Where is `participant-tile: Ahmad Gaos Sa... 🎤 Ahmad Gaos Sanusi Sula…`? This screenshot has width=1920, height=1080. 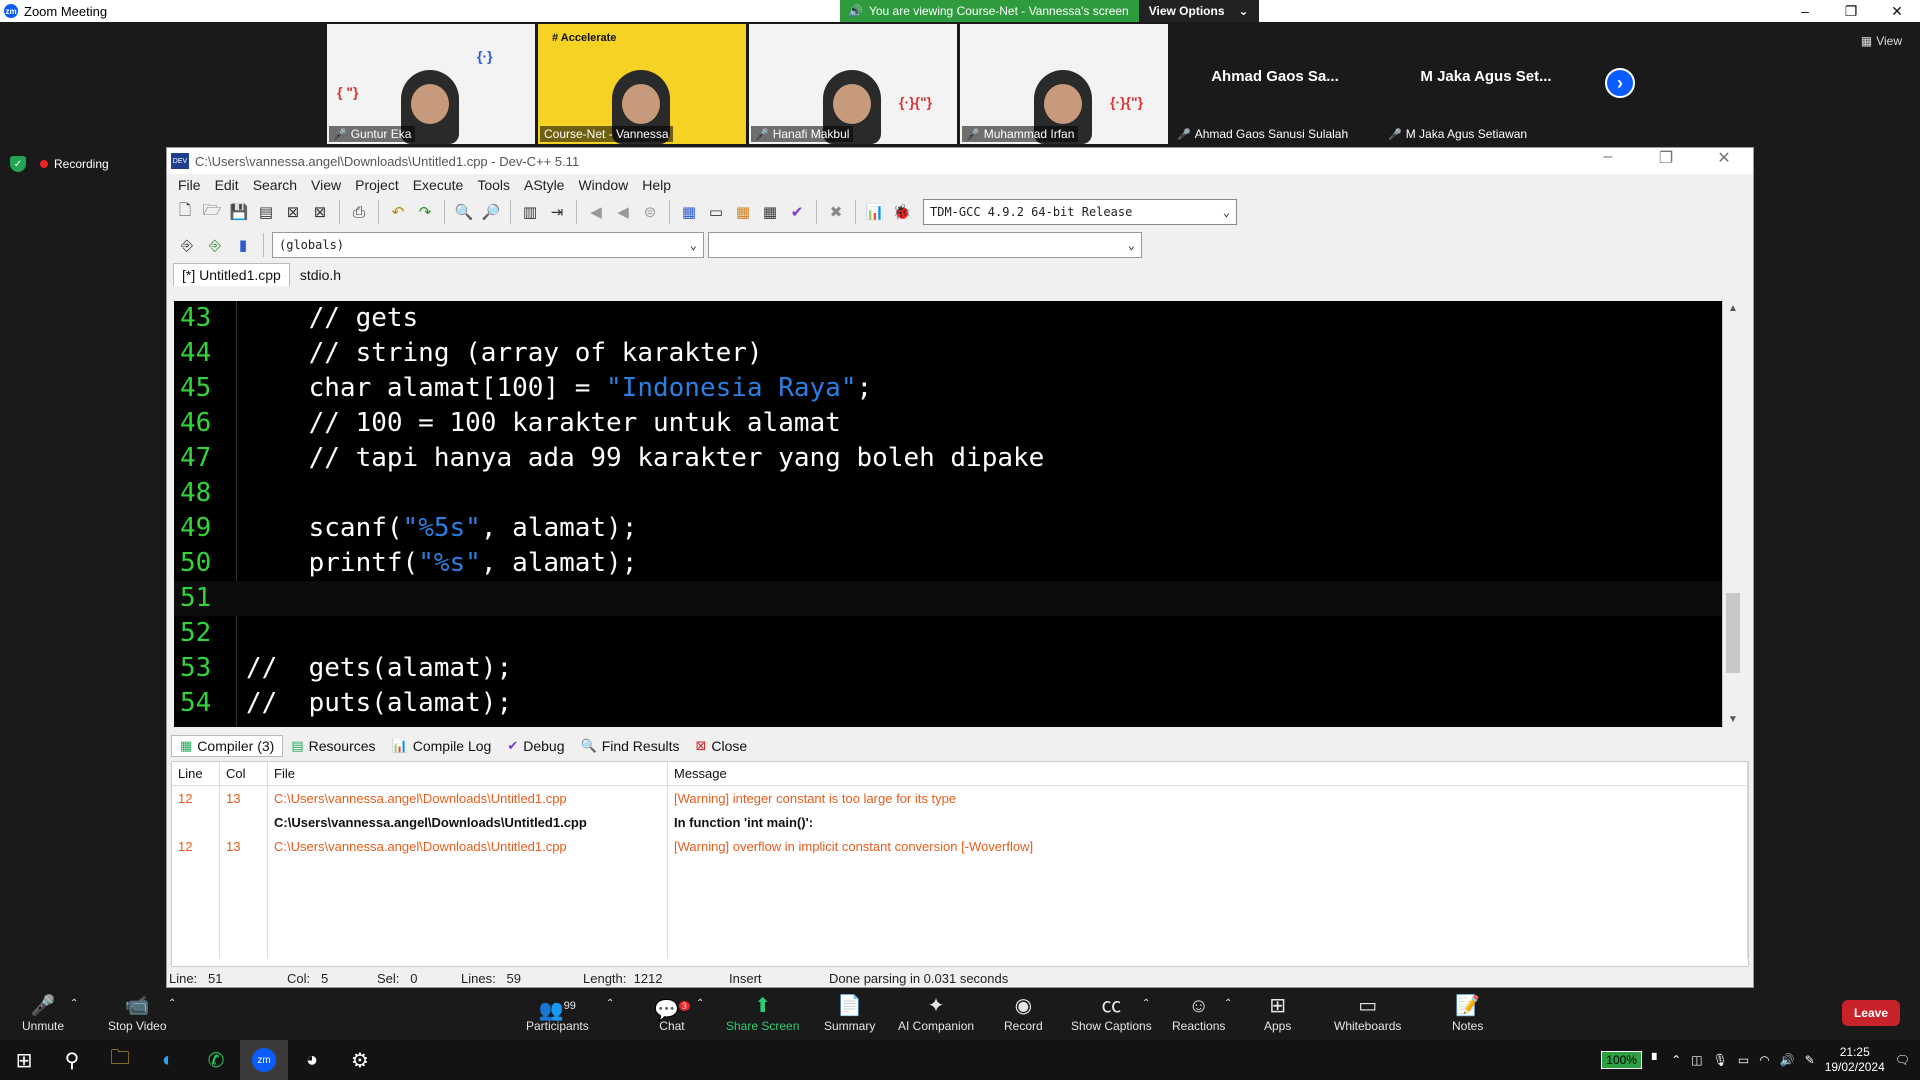 participant-tile: Ahmad Gaos Sa... 🎤 Ahmad Gaos Sanusi Sula… is located at coordinates (1275, 84).